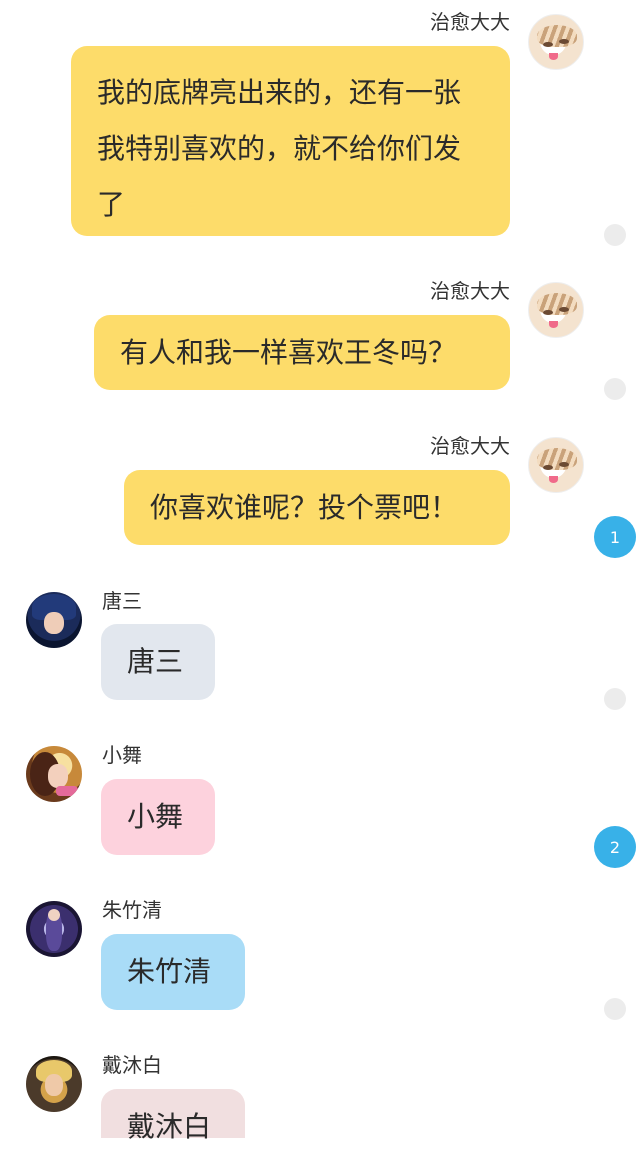  I want to click on message-bubble: 有人和我一样喜欢王冬吗？, so click(302, 352).